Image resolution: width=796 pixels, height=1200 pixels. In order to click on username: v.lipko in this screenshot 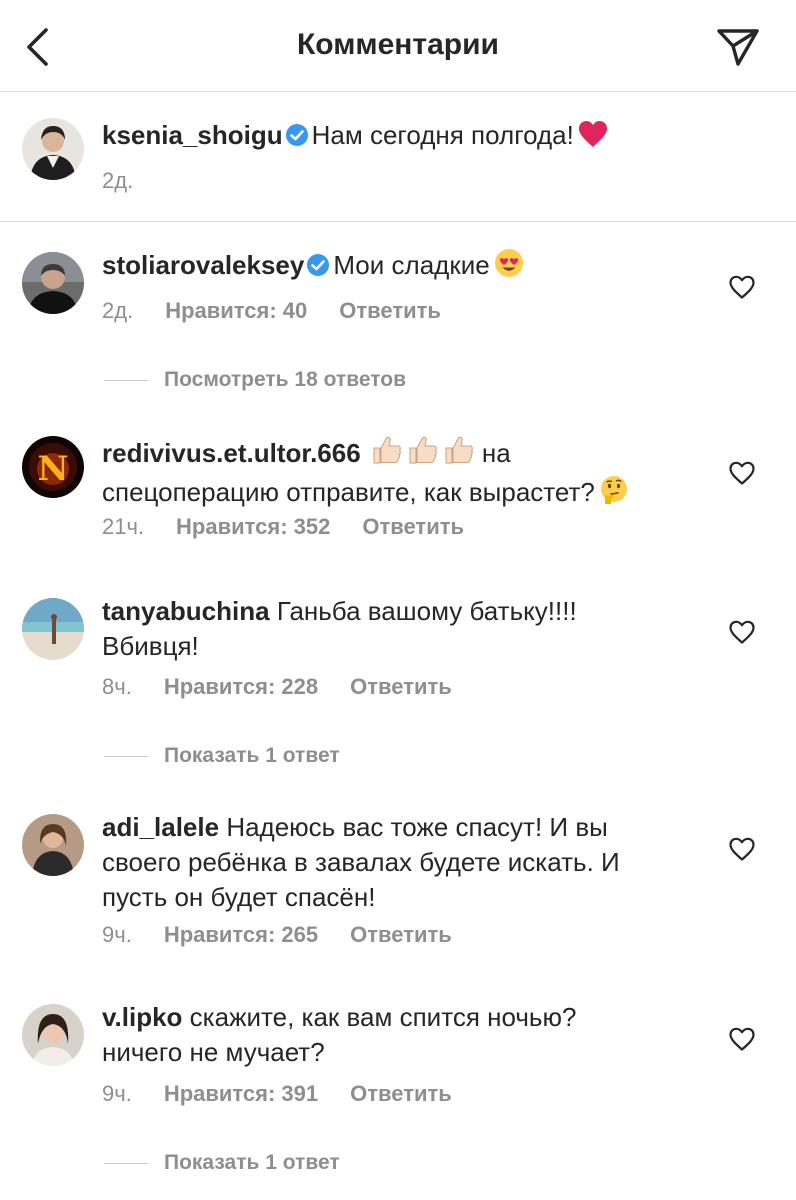, I will do `click(142, 1017)`.